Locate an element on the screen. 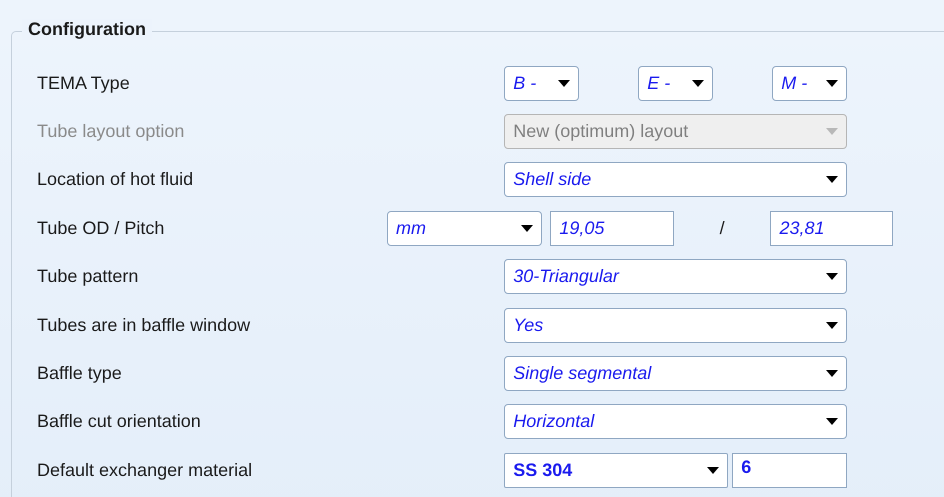 The width and height of the screenshot is (944, 497). material-code-field: 6 is located at coordinates (790, 470).